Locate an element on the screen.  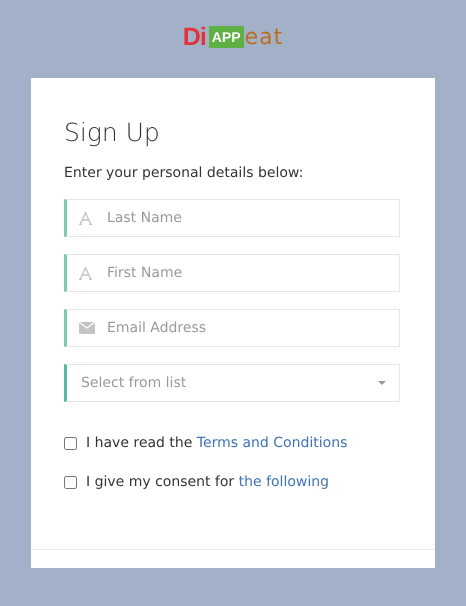
input-field: Last Name is located at coordinates (232, 218).